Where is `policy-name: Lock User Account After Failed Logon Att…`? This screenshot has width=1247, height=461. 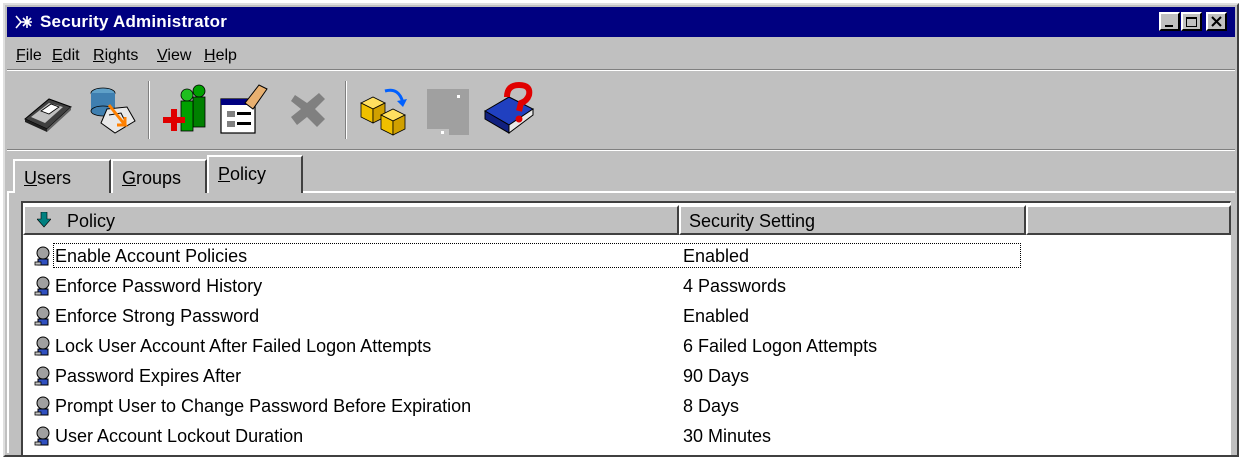 policy-name: Lock User Account After Failed Logon Att… is located at coordinates (243, 346).